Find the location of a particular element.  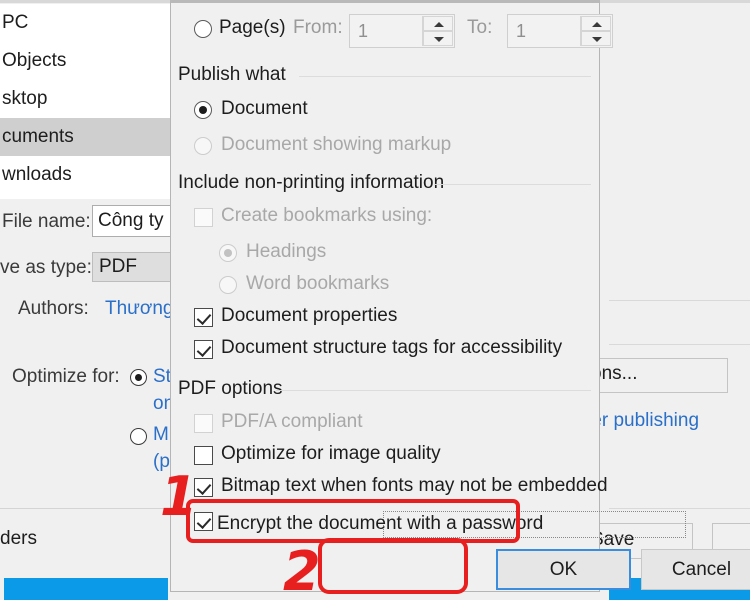

document-properties-checkbox is located at coordinates (203, 317).